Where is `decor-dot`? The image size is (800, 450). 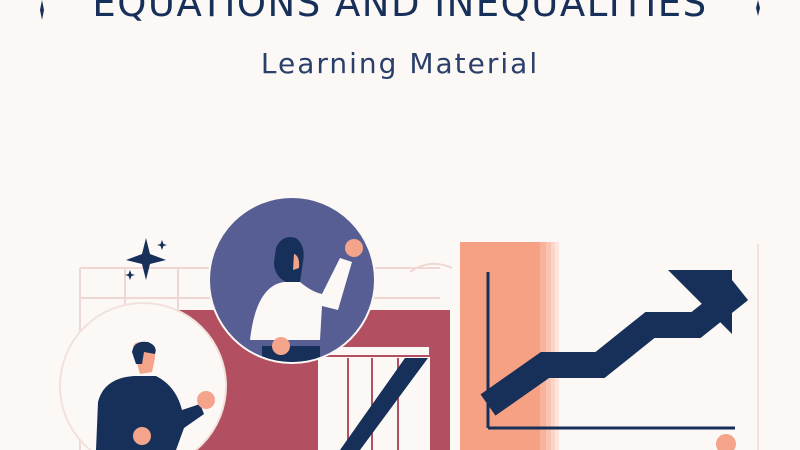 decor-dot is located at coordinates (726, 442).